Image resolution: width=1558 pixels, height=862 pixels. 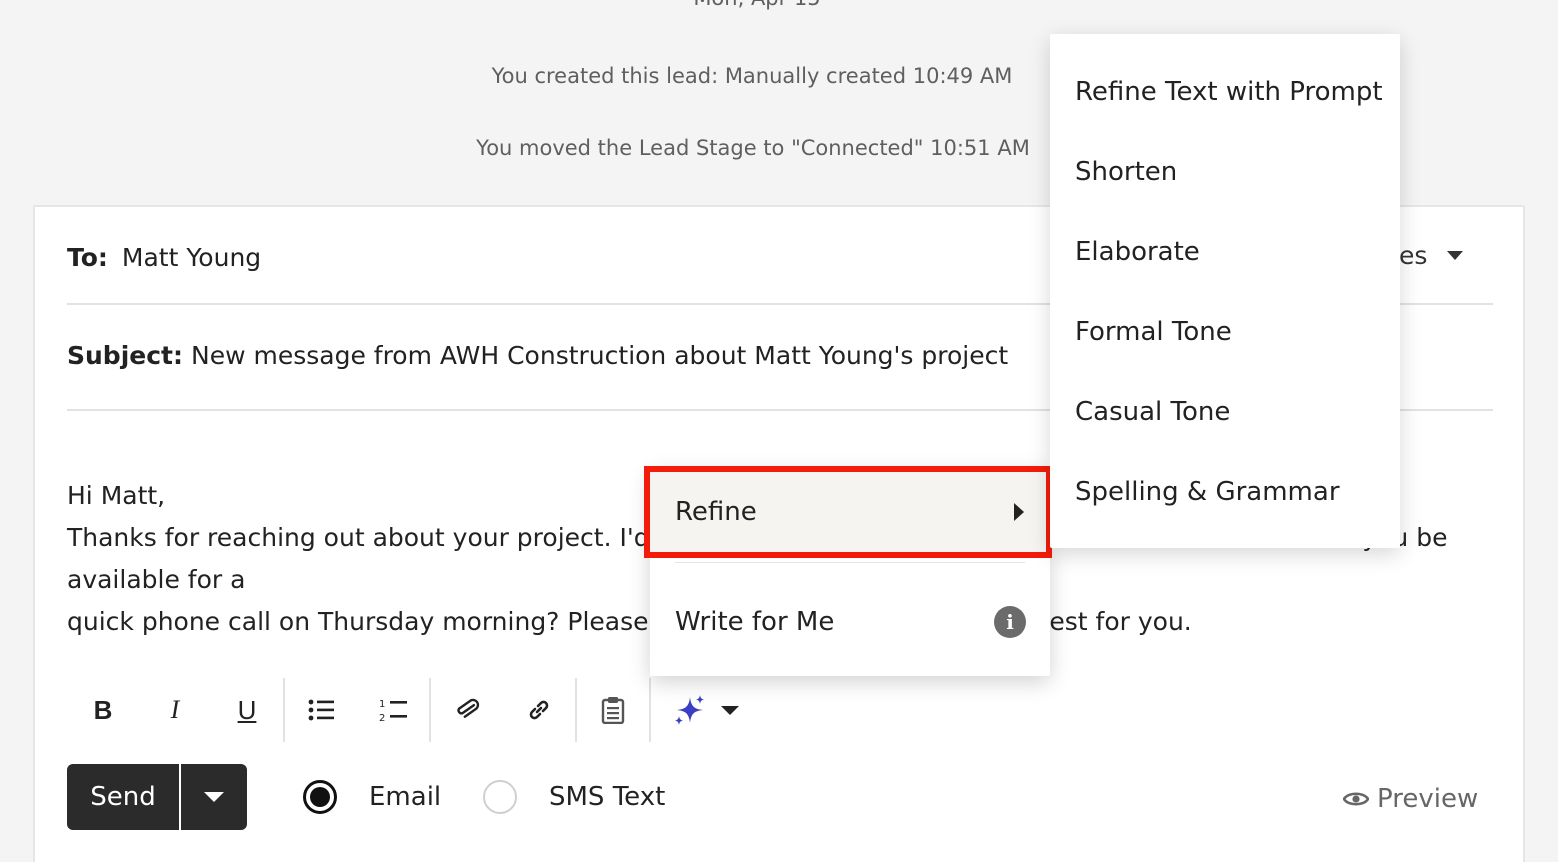 I want to click on channel-label: Email, so click(x=405, y=797).